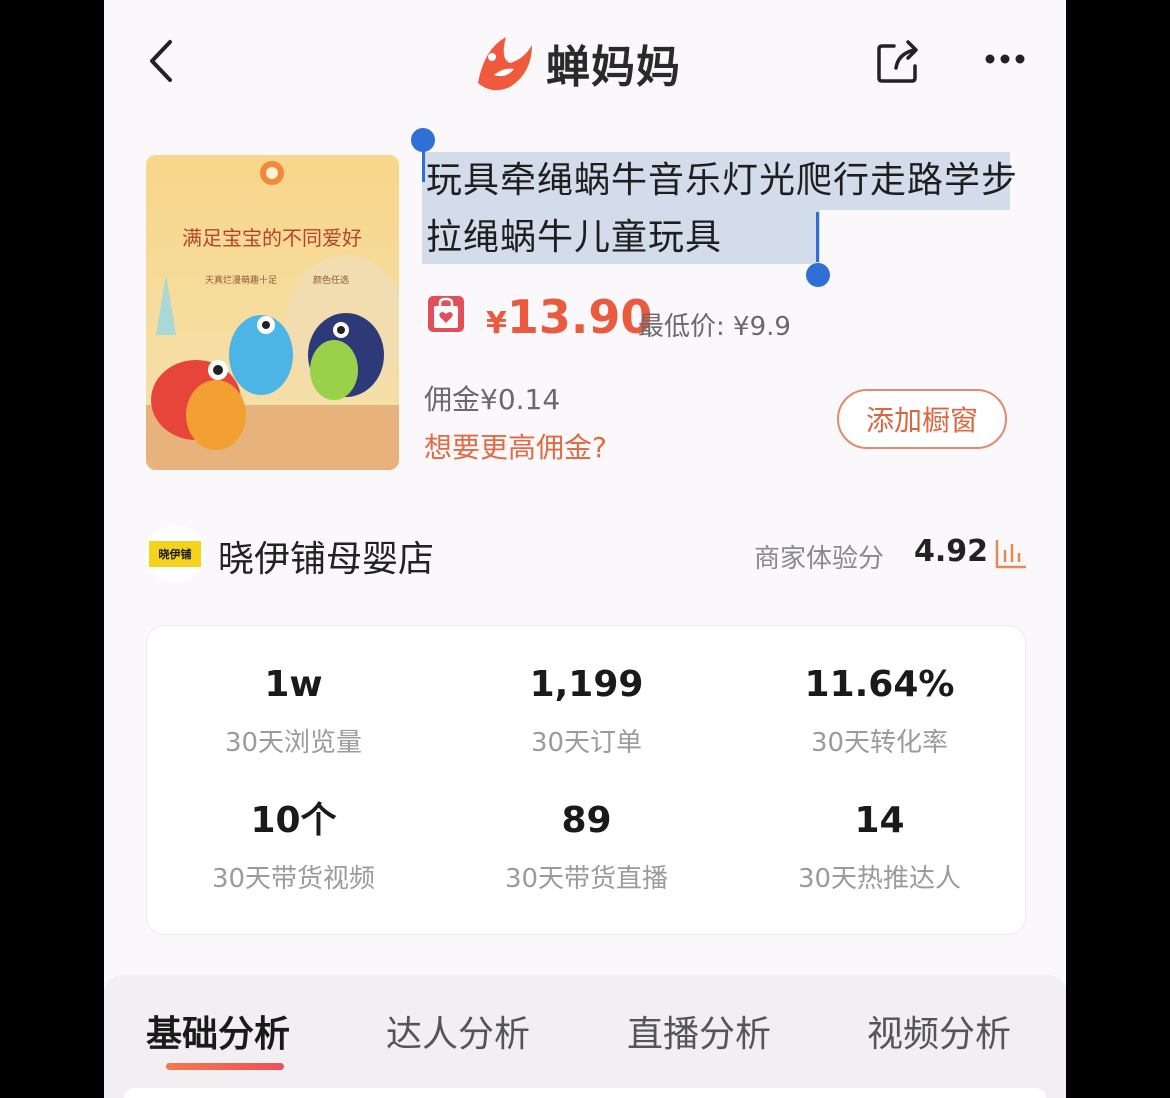  I want to click on stat-value: 89, so click(586, 820).